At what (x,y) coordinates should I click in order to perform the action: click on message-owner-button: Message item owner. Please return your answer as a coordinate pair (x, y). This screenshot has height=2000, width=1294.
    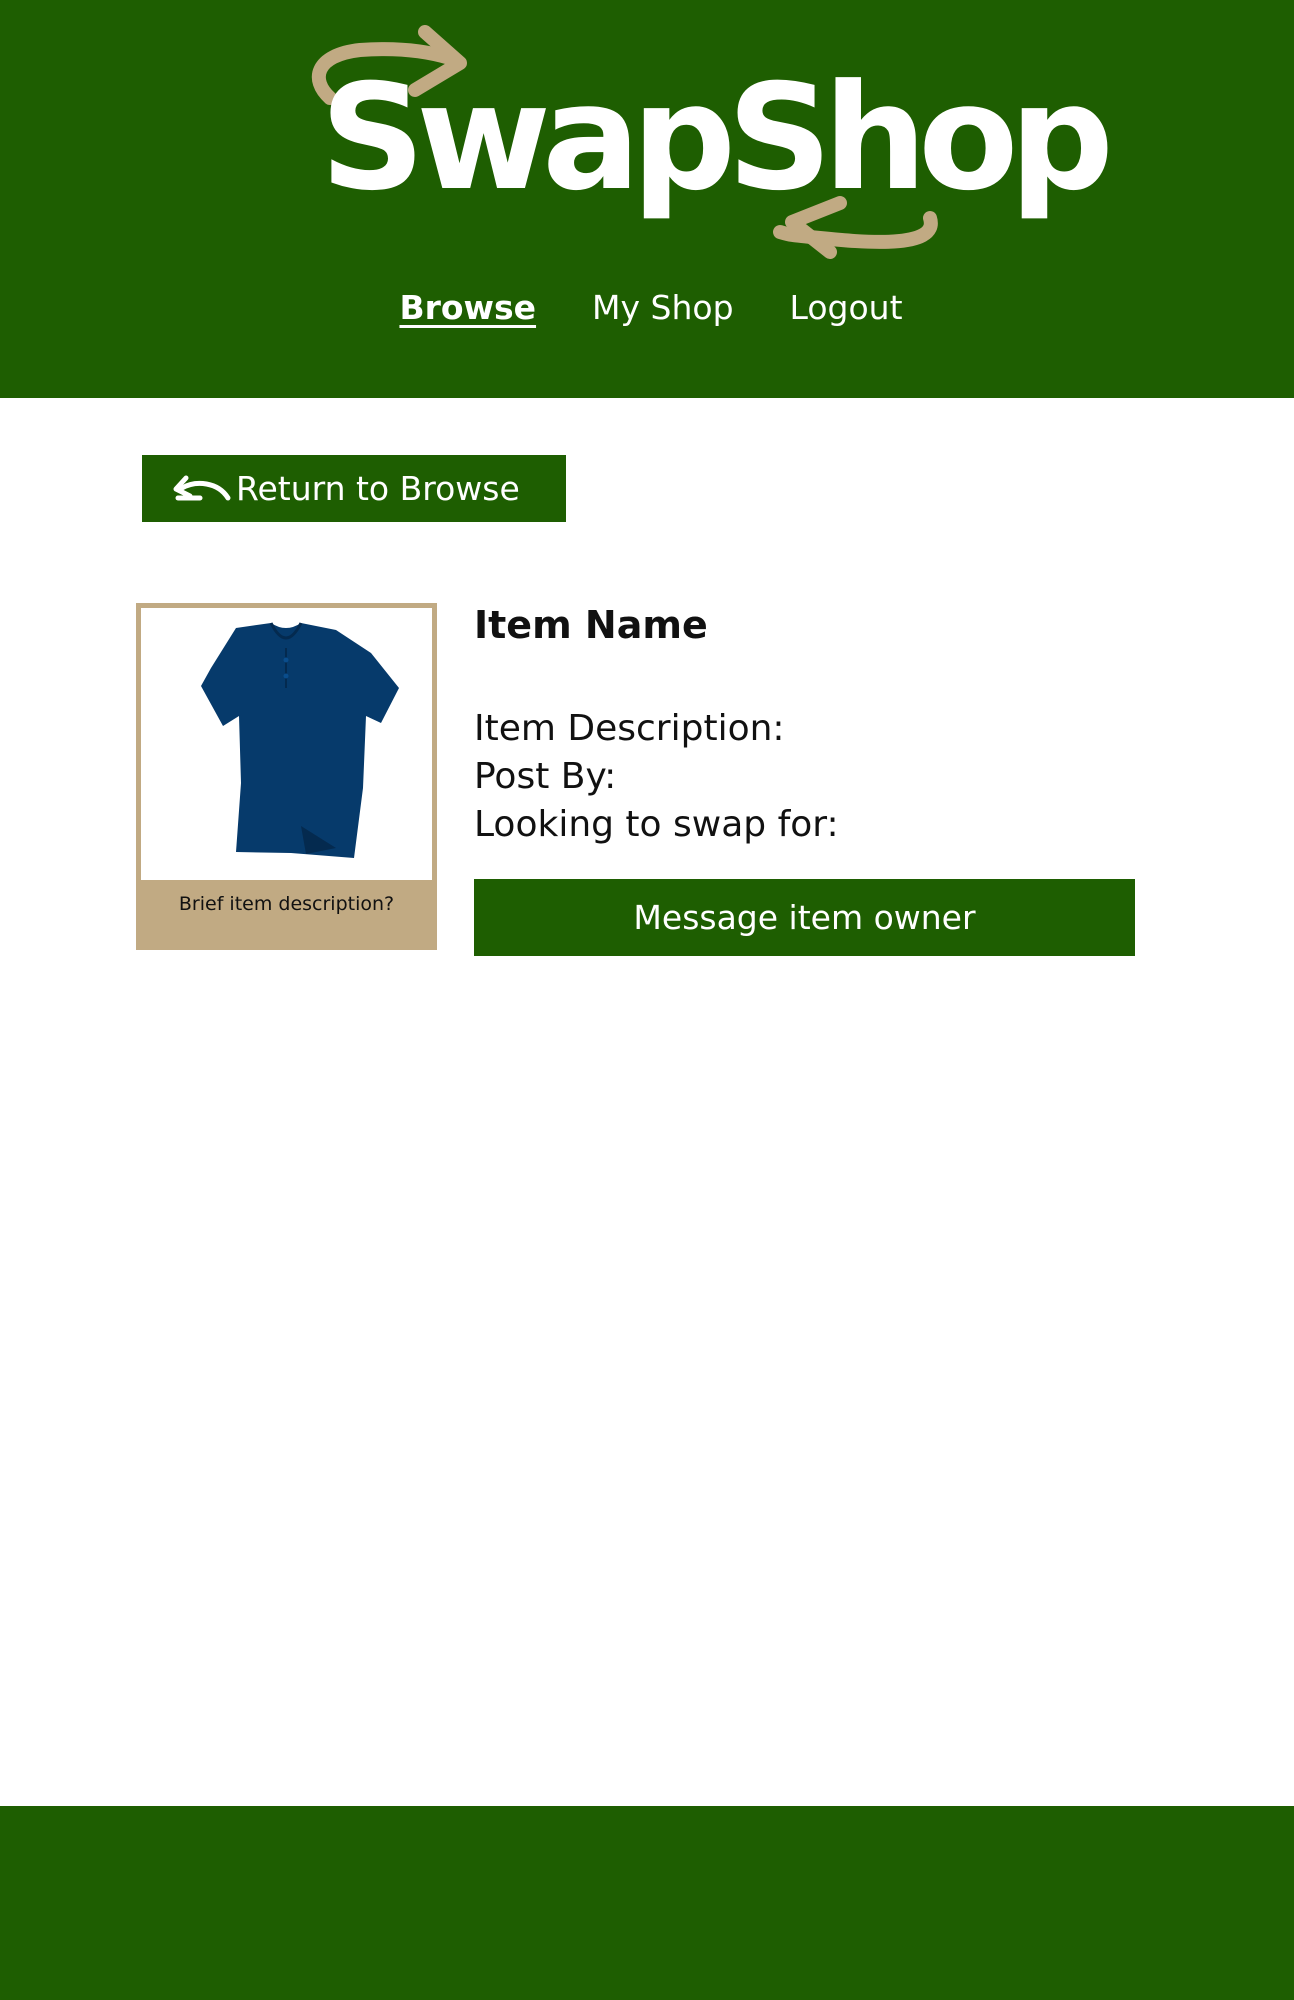
    Looking at the image, I should click on (804, 917).